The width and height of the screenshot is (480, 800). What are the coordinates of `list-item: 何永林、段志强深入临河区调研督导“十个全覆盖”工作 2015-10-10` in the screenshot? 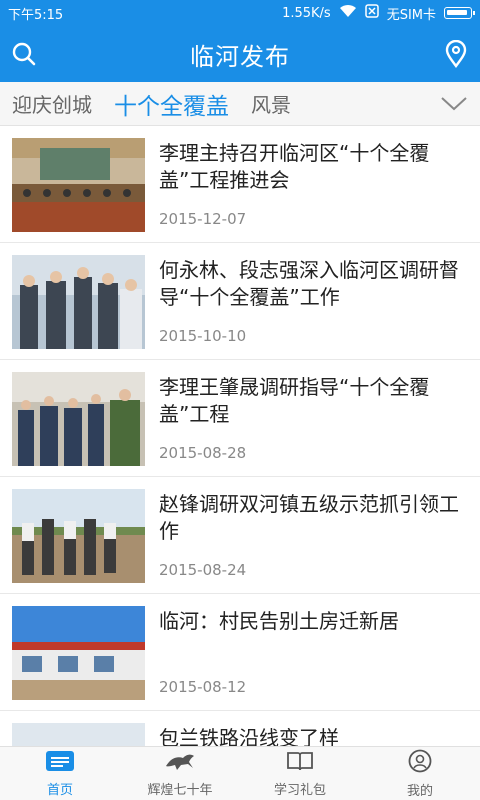 It's located at (240, 301).